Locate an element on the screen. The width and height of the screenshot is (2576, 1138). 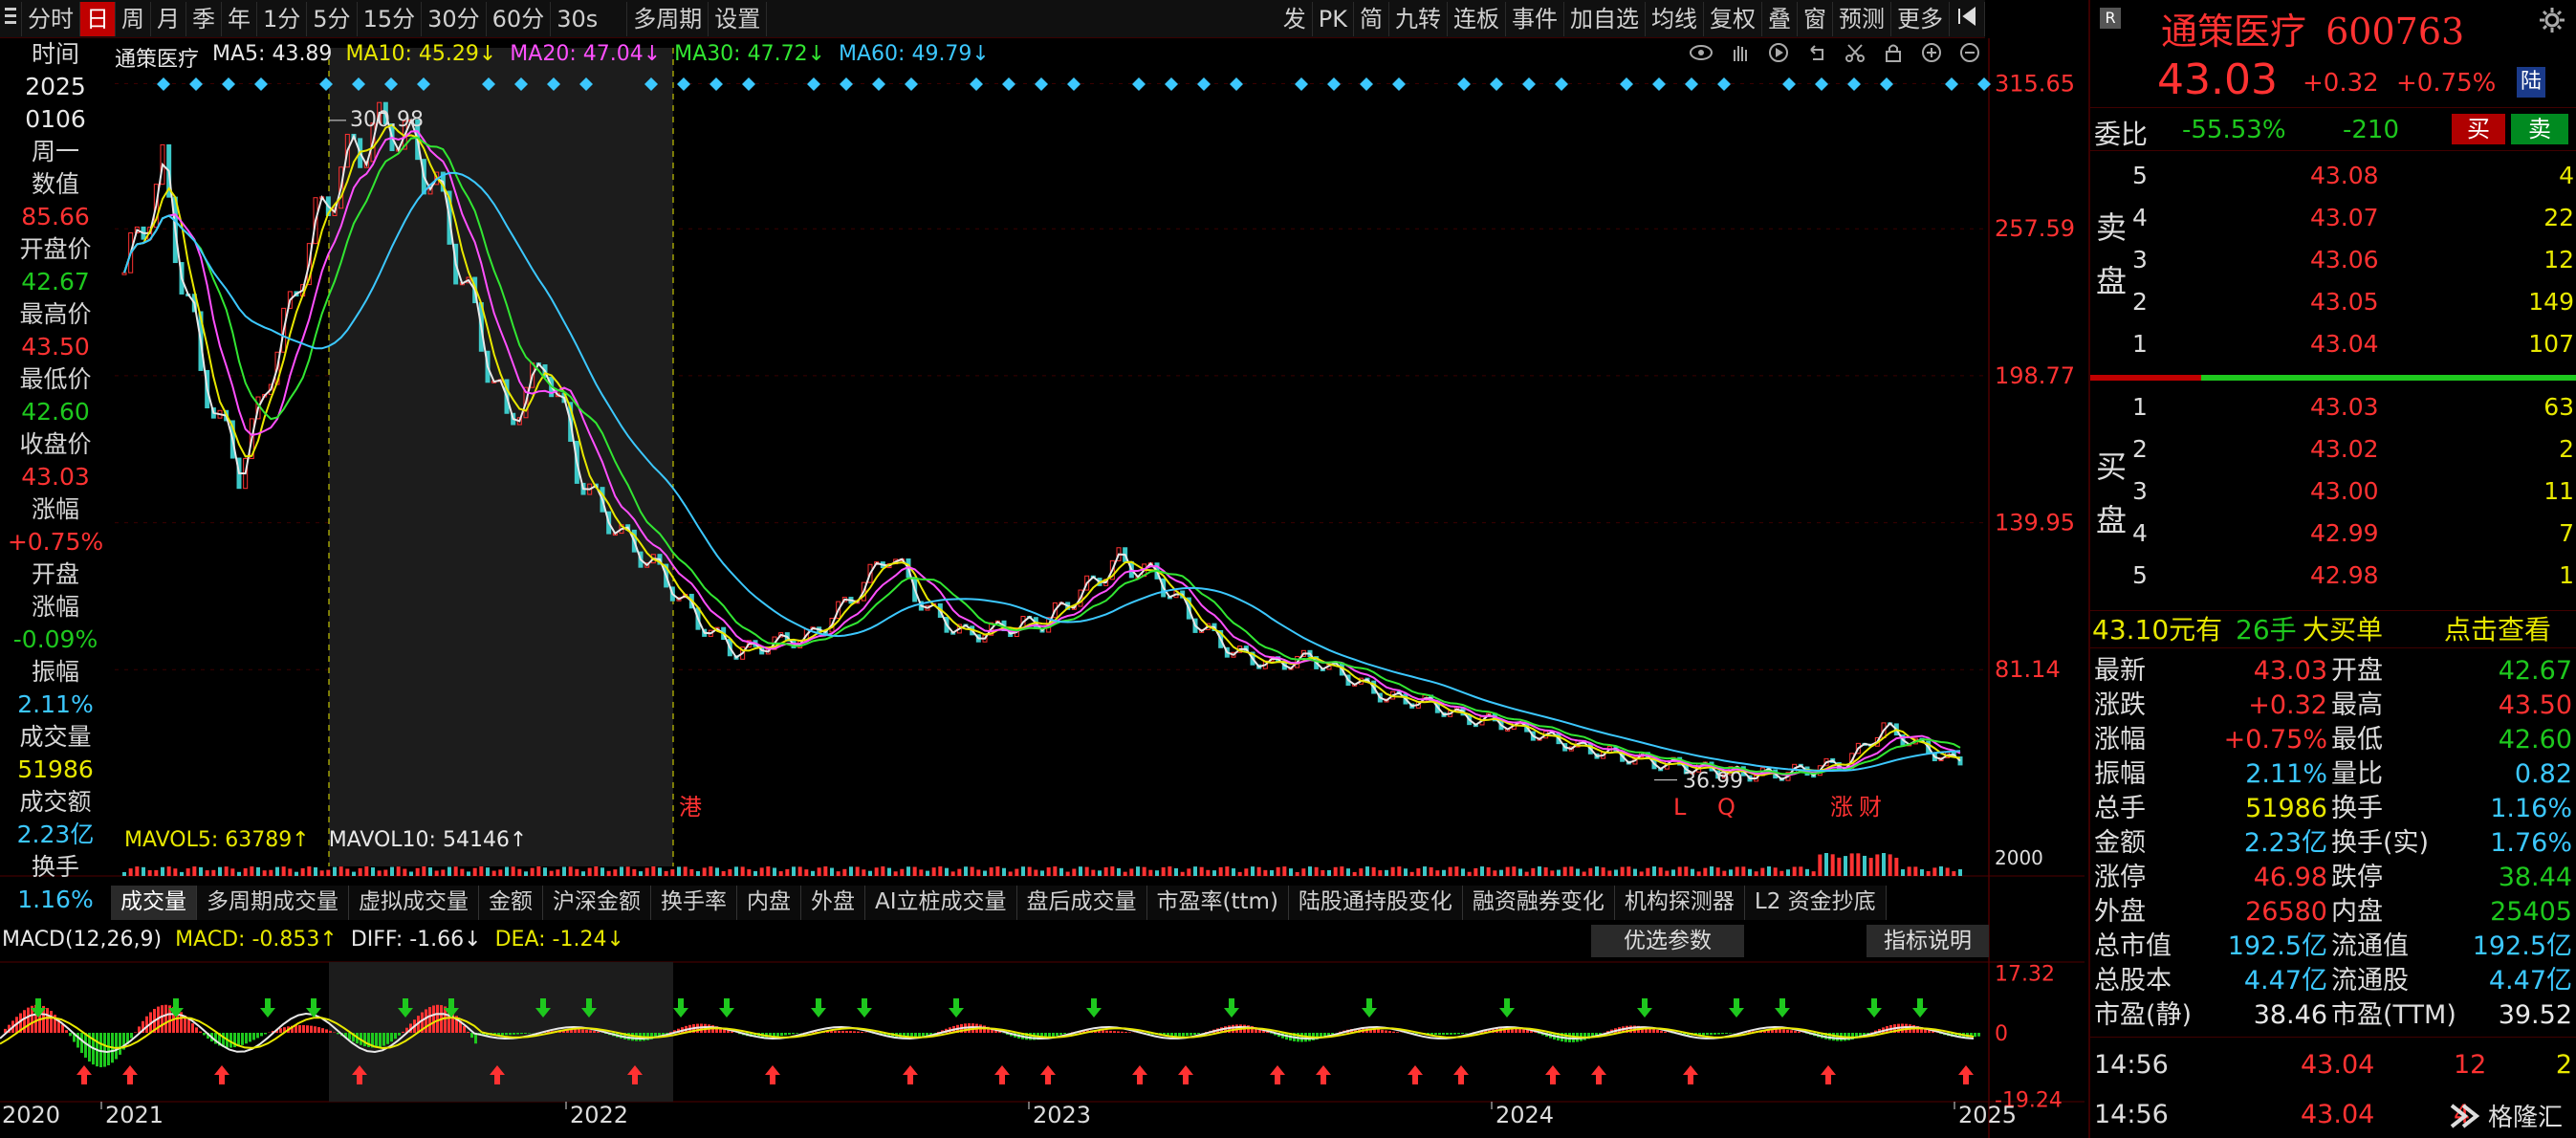
toolbar-button-3: 九转 is located at coordinates (1418, 18).